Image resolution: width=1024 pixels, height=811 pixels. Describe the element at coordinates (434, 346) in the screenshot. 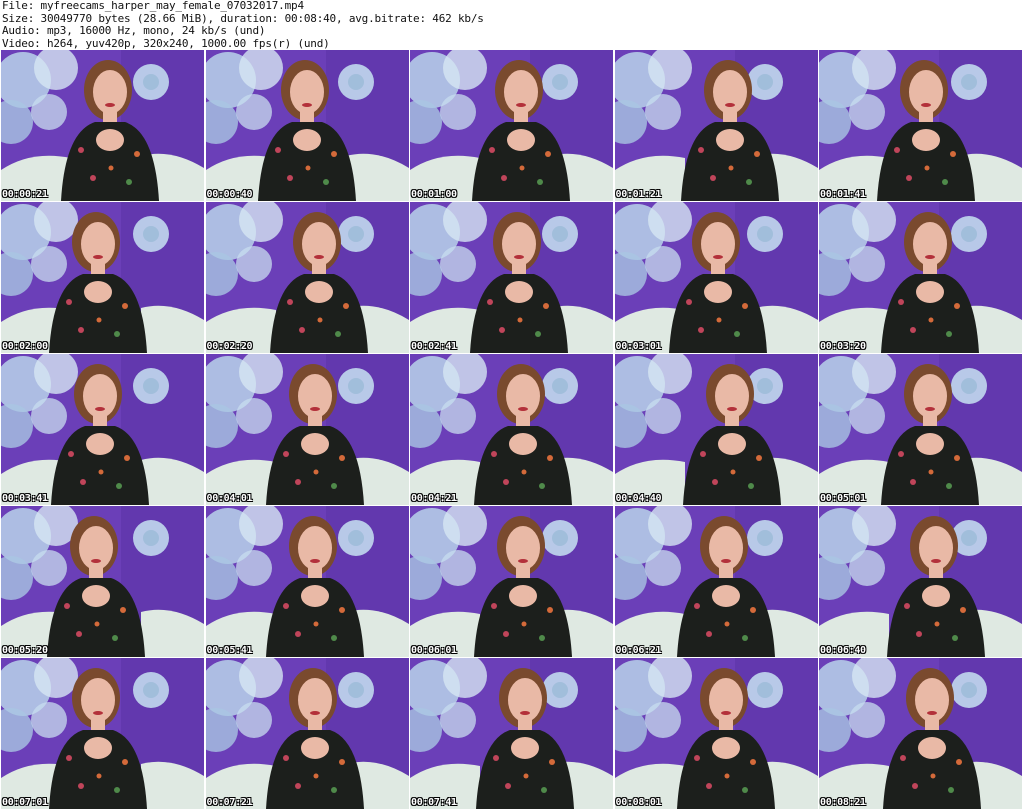

I see `frame-timestamp: 00:02:41` at that location.